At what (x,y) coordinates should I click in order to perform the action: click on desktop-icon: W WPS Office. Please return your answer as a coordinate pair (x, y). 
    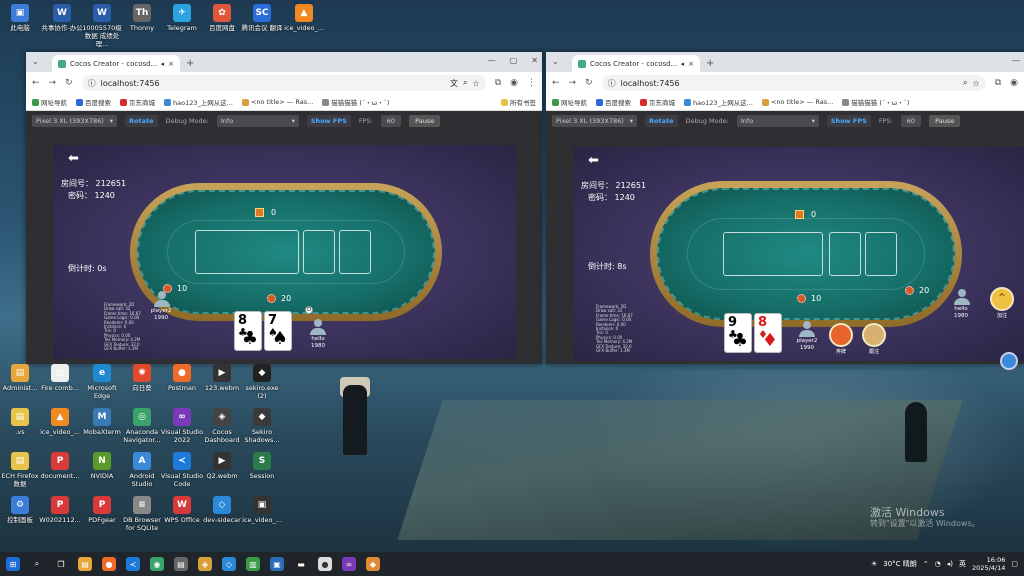
    Looking at the image, I should click on (182, 510).